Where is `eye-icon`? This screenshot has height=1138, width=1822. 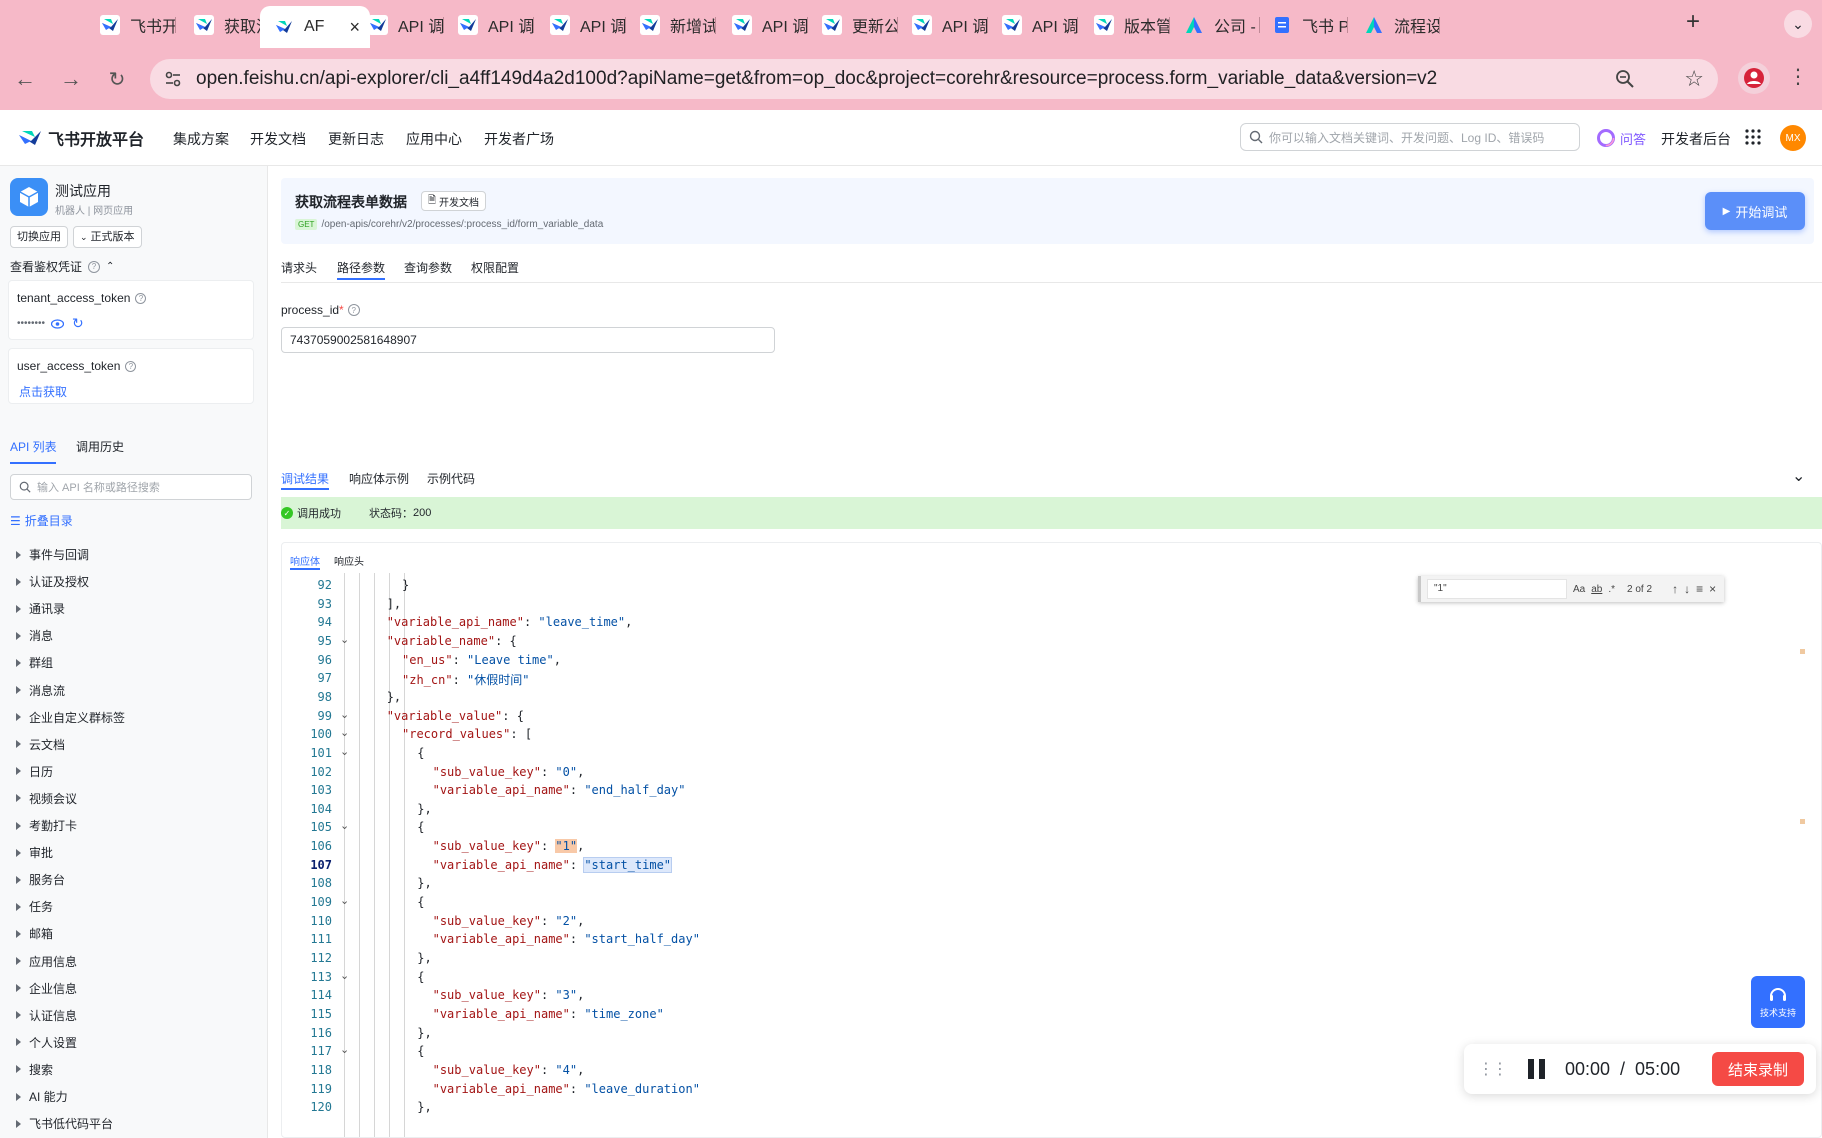 eye-icon is located at coordinates (58, 323).